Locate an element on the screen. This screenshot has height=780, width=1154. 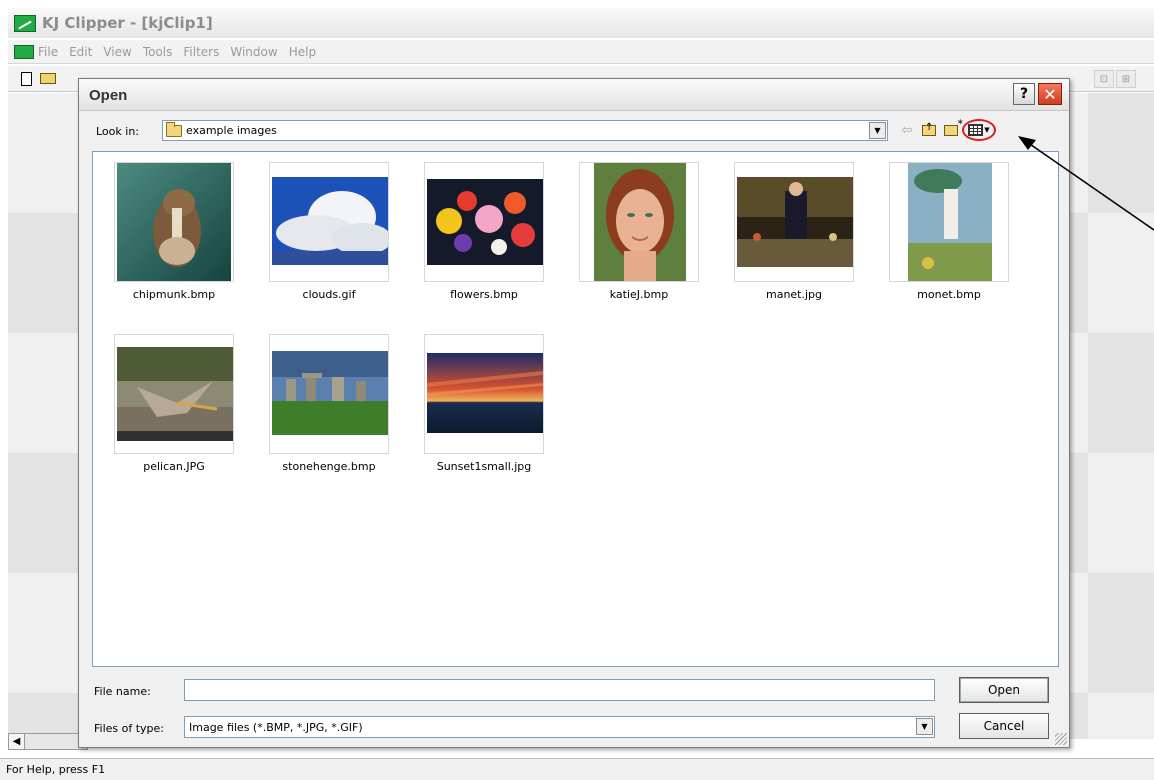
pelican-image is located at coordinates (175, 394).